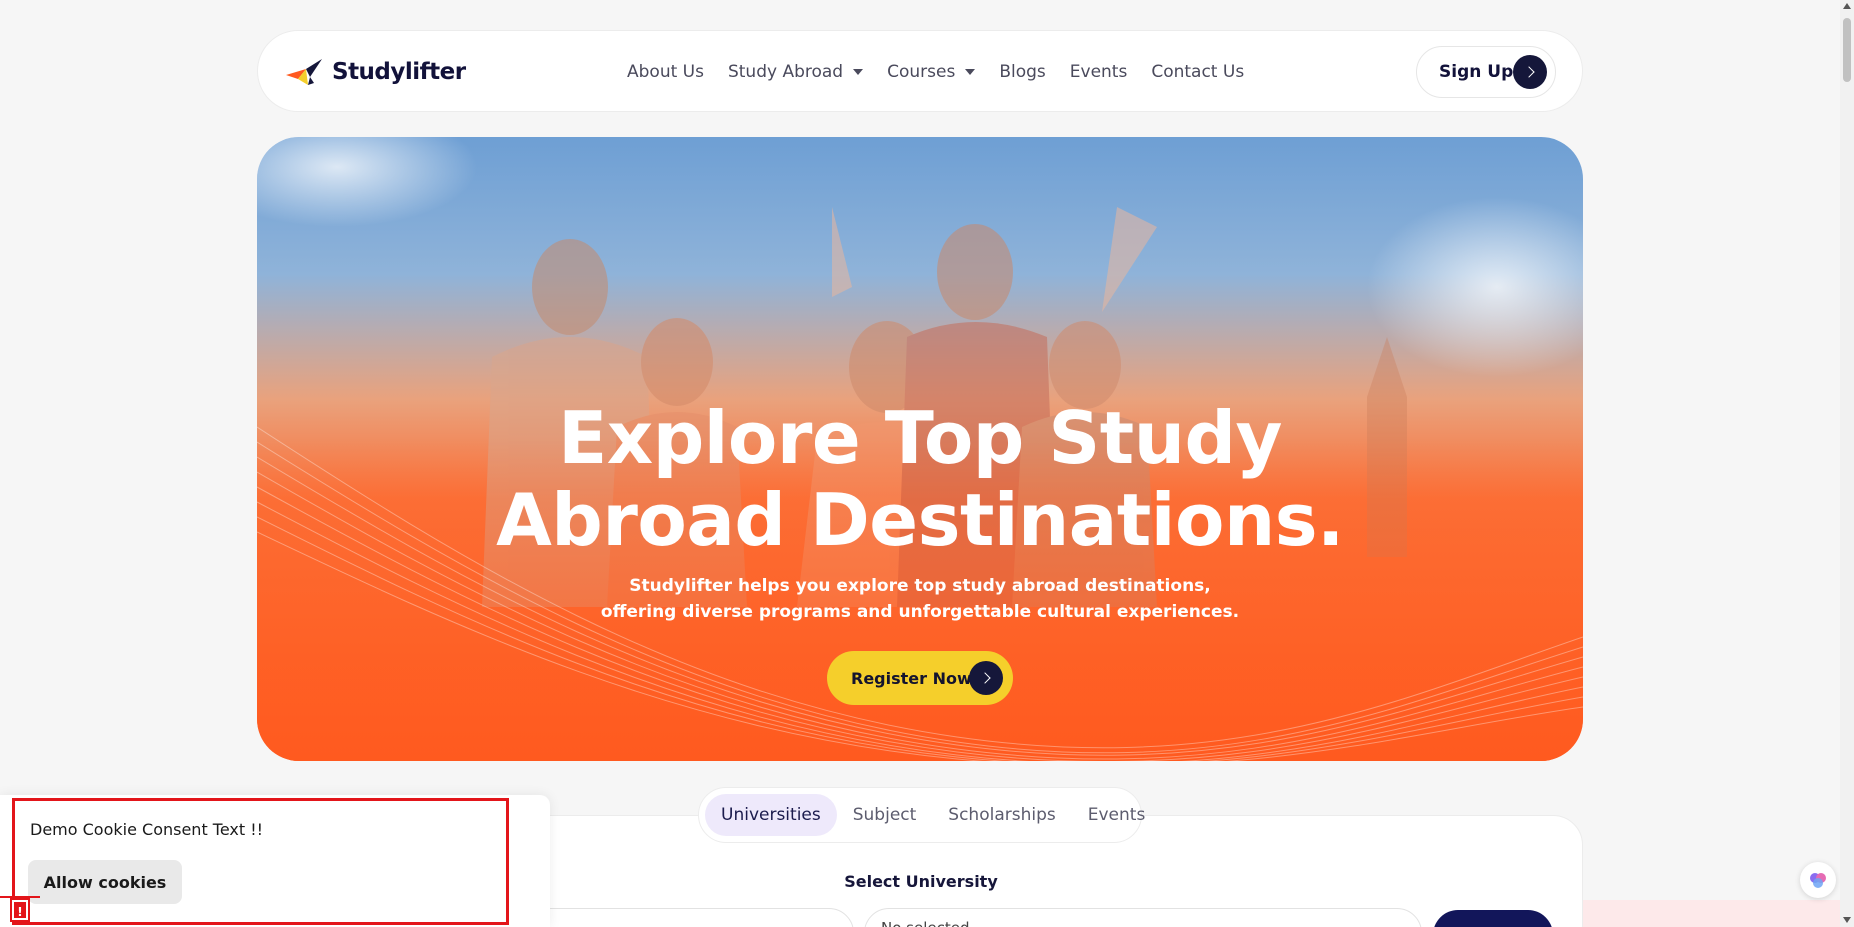 The width and height of the screenshot is (1854, 927). I want to click on tab-label: Events, so click(1116, 815).